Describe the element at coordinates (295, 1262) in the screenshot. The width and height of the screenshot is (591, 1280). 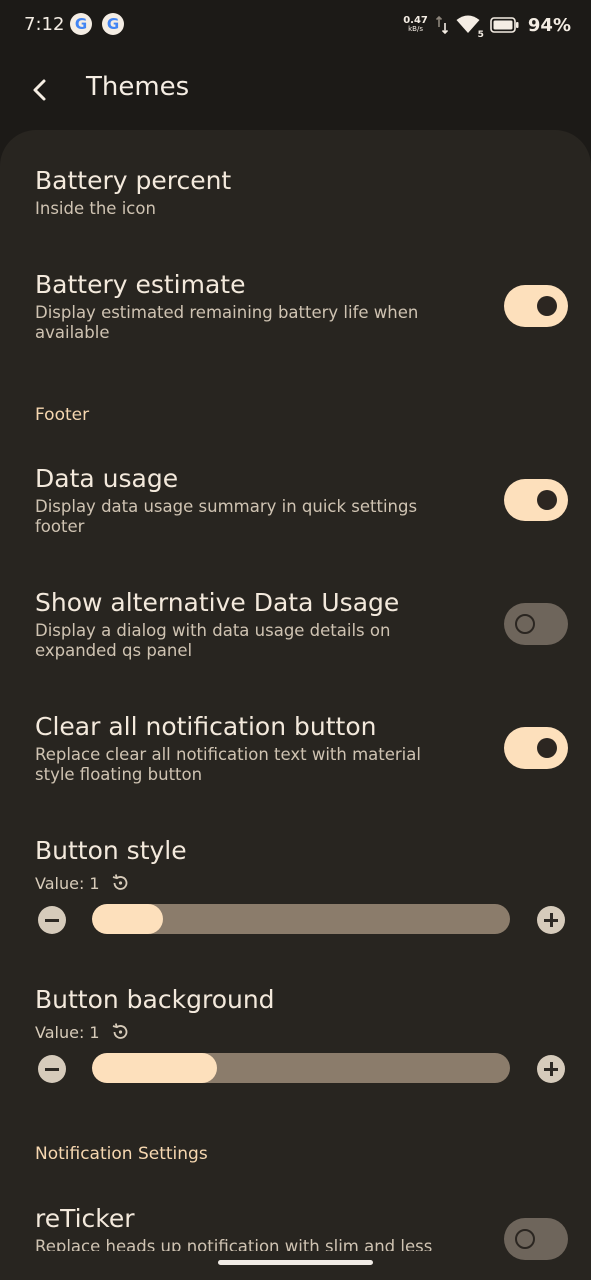
I see `gesture-nav-handle` at that location.